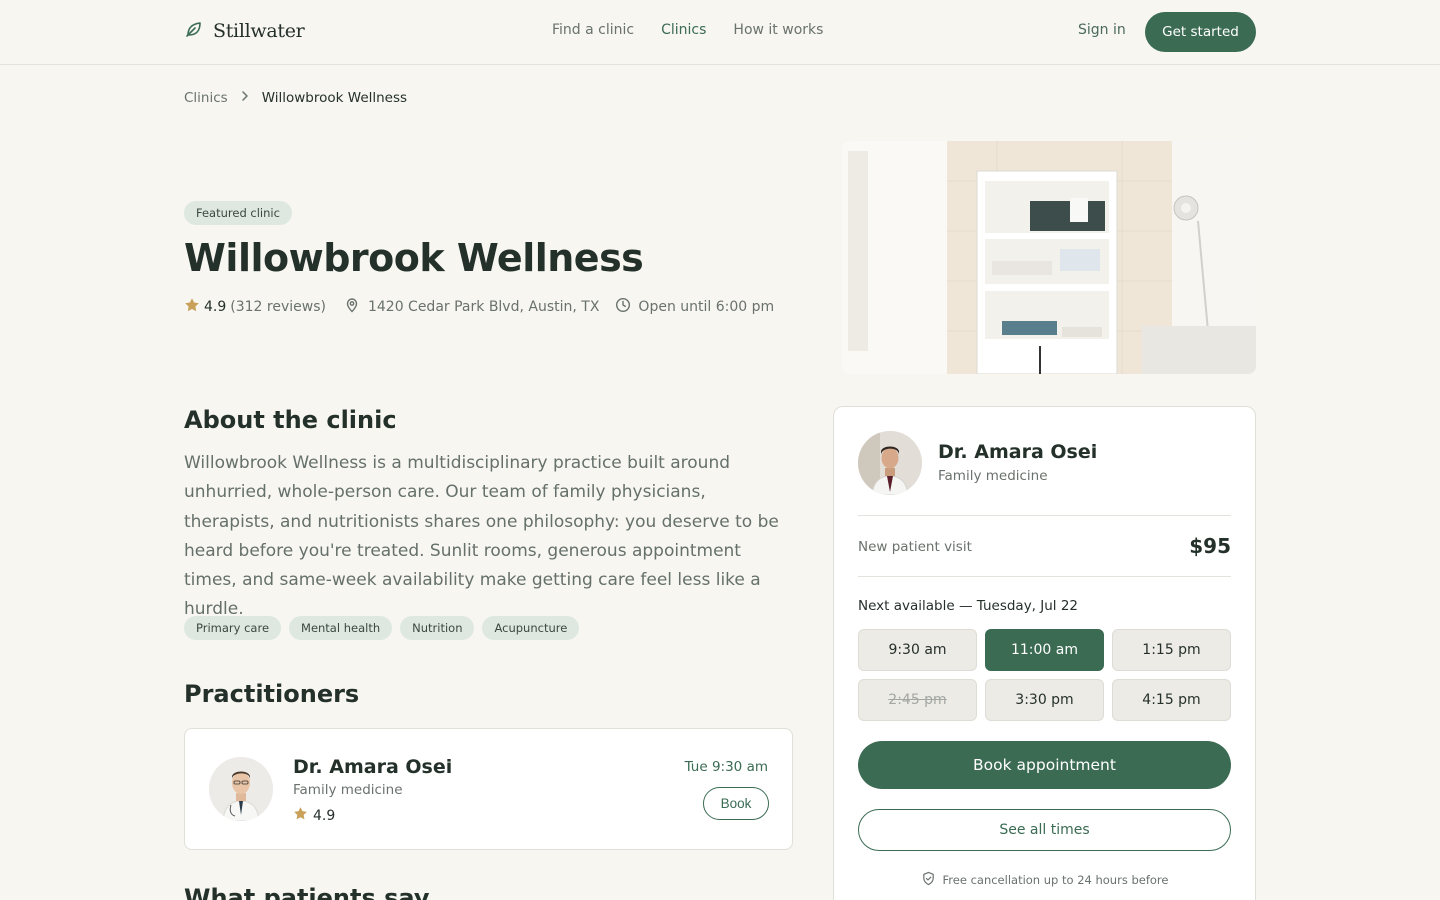  Describe the element at coordinates (593, 30) in the screenshot. I see `nav-link-find-a-clinic: Find a clinic` at that location.